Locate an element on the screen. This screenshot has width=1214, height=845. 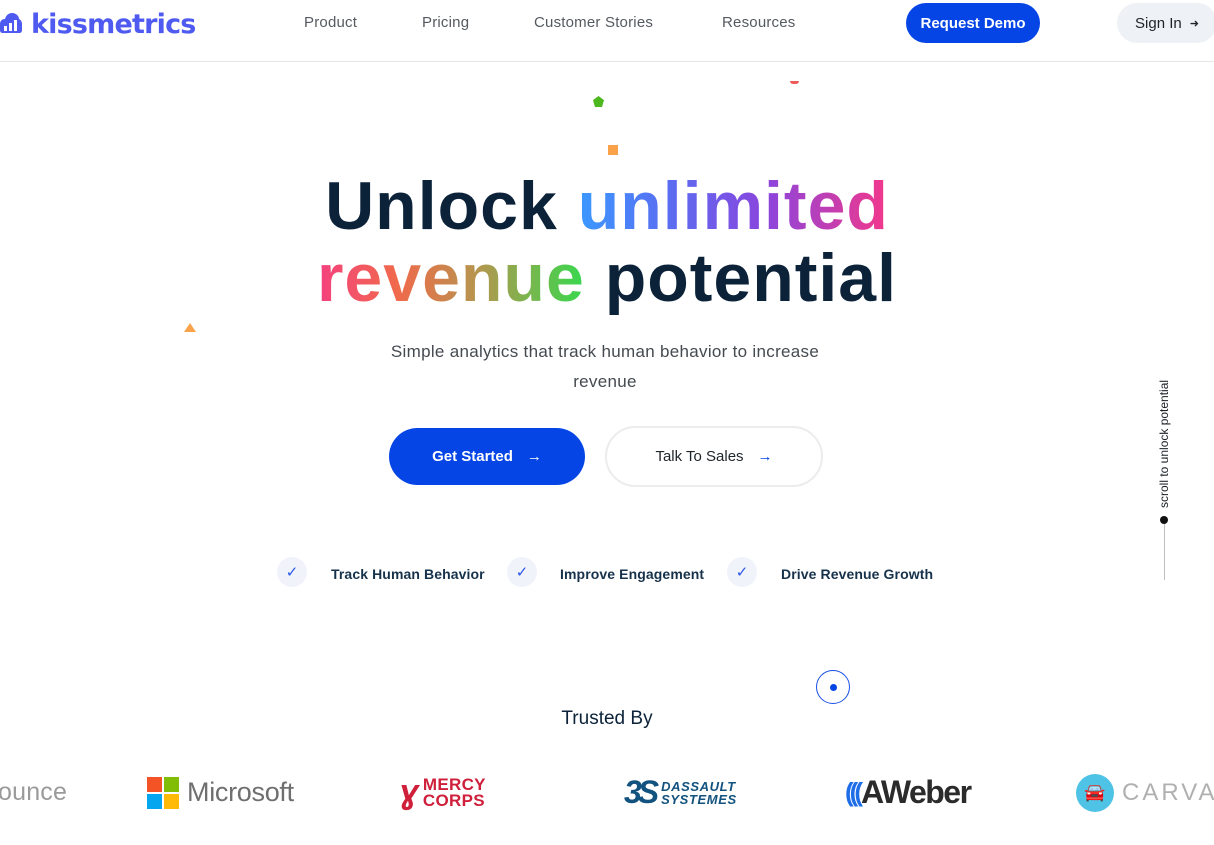
confetti-pentagon is located at coordinates (598, 101).